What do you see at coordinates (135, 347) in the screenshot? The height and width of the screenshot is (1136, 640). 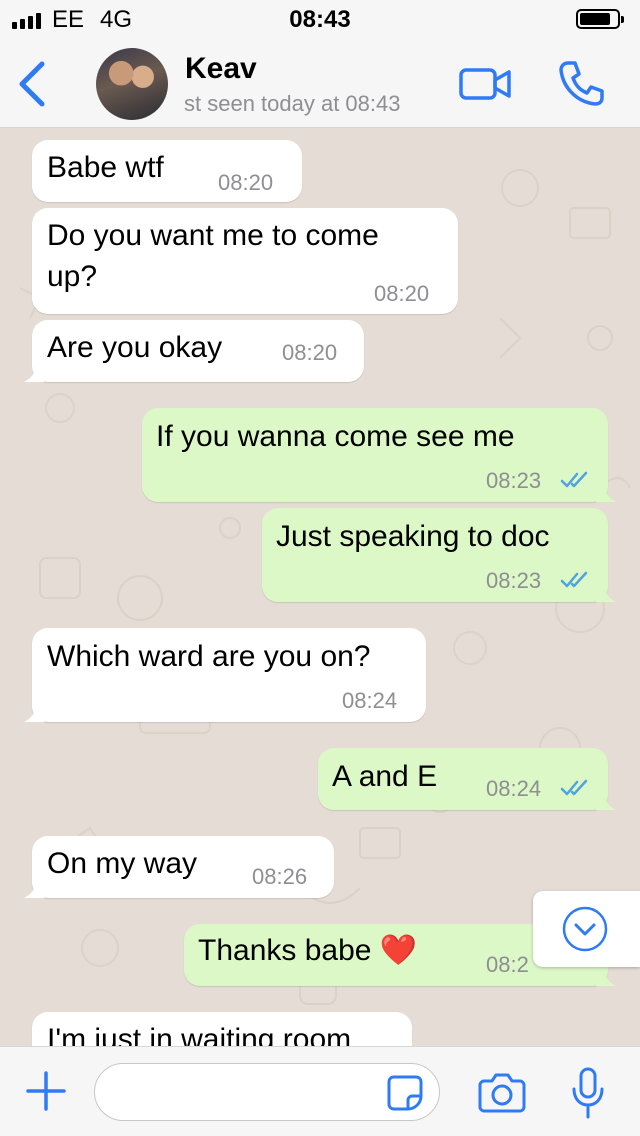 I see `message-text: Are you okay` at bounding box center [135, 347].